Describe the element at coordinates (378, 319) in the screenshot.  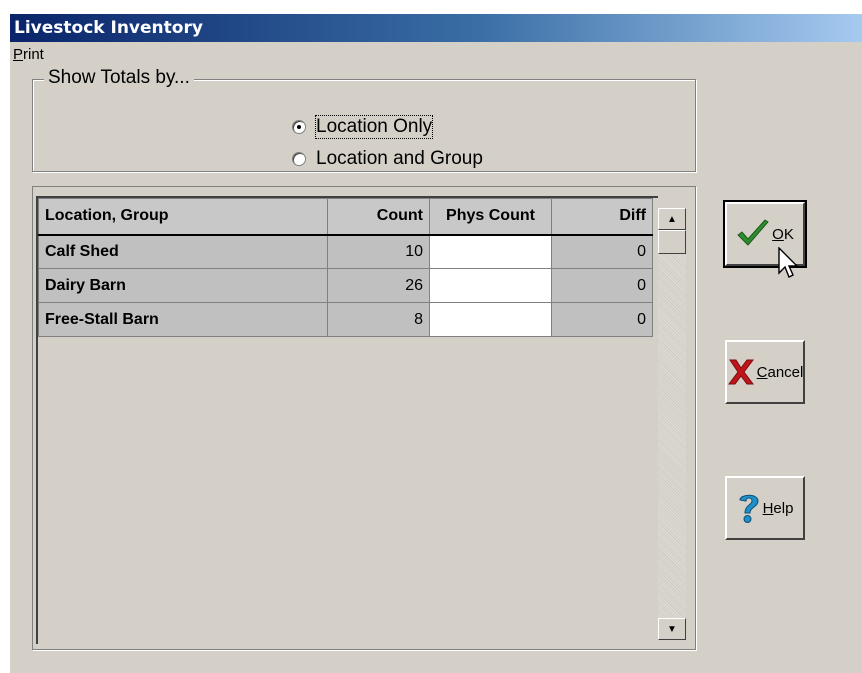
I see `cell-count: 8` at that location.